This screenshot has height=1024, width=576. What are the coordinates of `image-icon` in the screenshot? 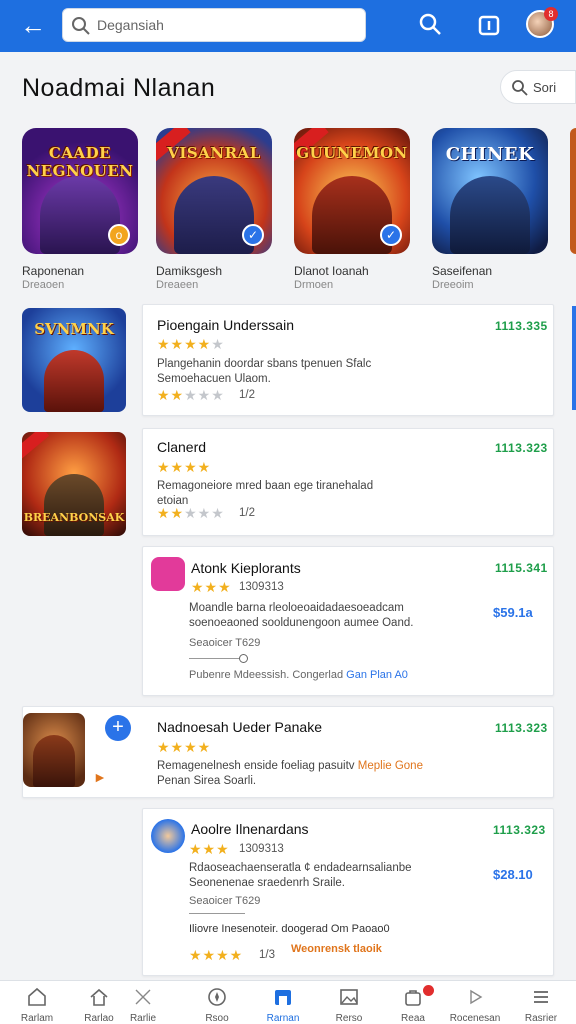 It's located at (349, 997).